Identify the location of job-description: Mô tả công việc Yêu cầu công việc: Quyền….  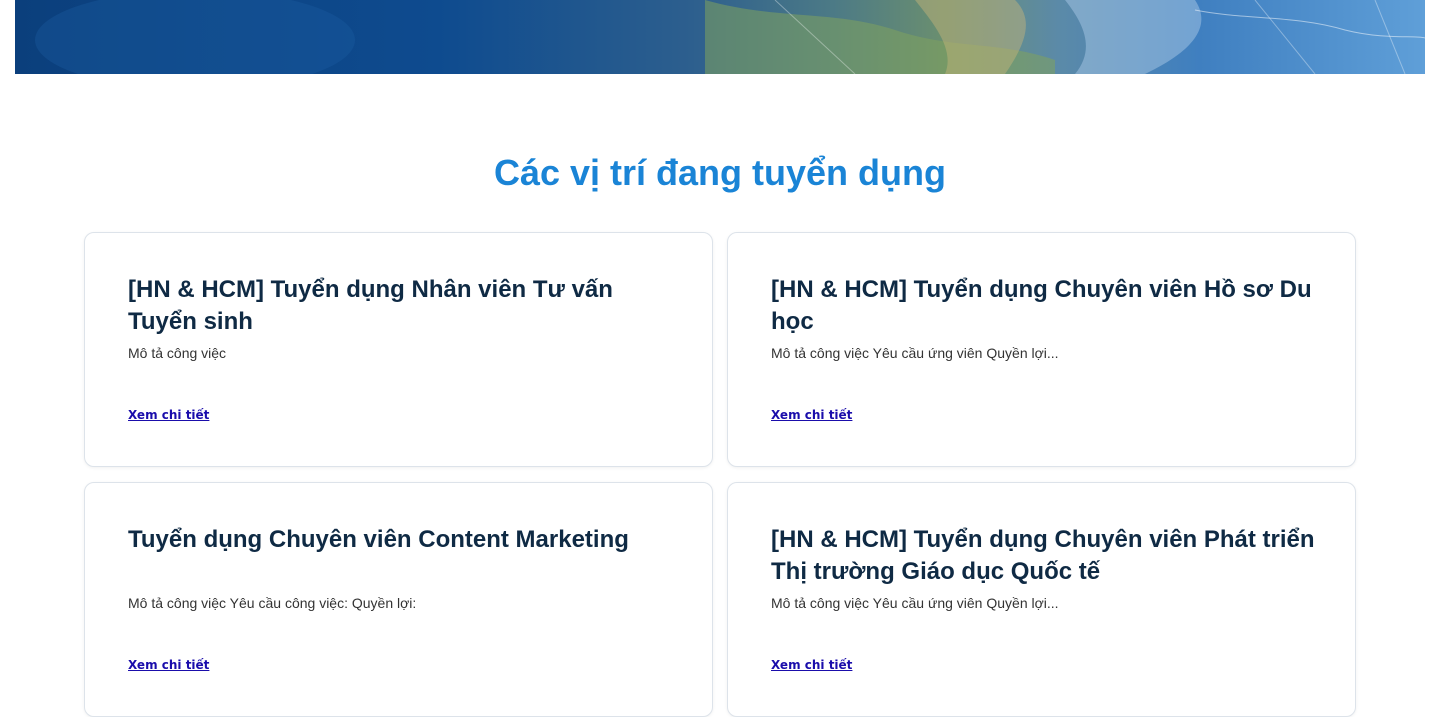
(272, 603).